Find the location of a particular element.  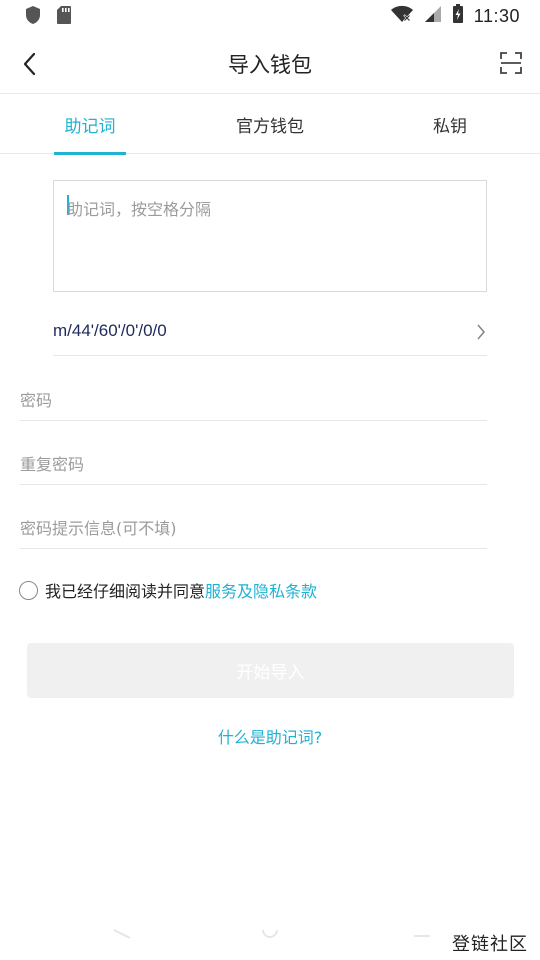

tab-private-key: 私钥 is located at coordinates (450, 124).